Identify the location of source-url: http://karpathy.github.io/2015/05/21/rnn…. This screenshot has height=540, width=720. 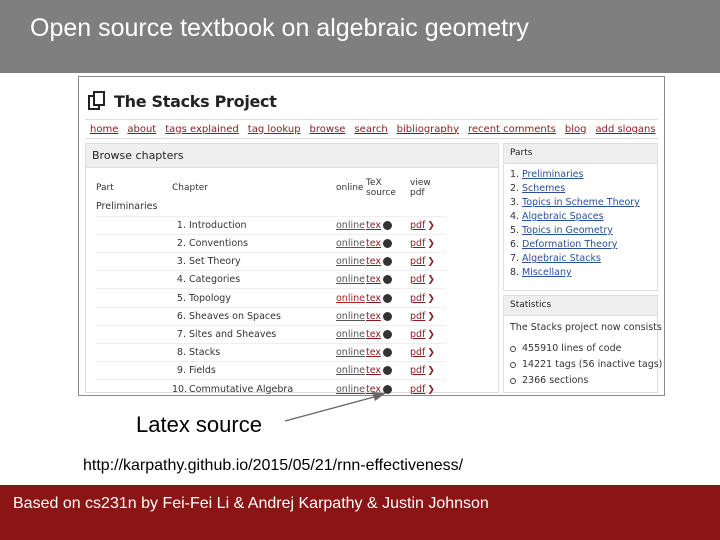
(273, 466).